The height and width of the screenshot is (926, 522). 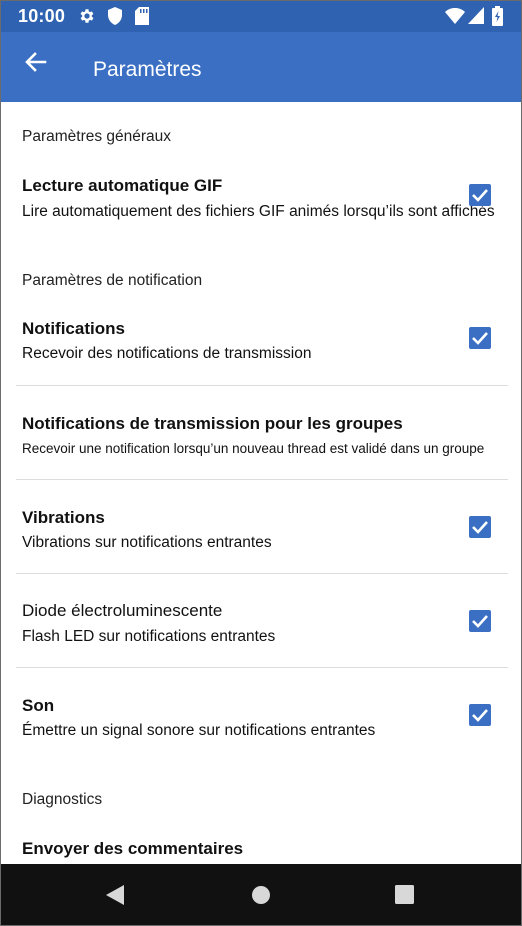 What do you see at coordinates (62, 799) in the screenshot?
I see `section-header-diagnostics: Diagnostics` at bounding box center [62, 799].